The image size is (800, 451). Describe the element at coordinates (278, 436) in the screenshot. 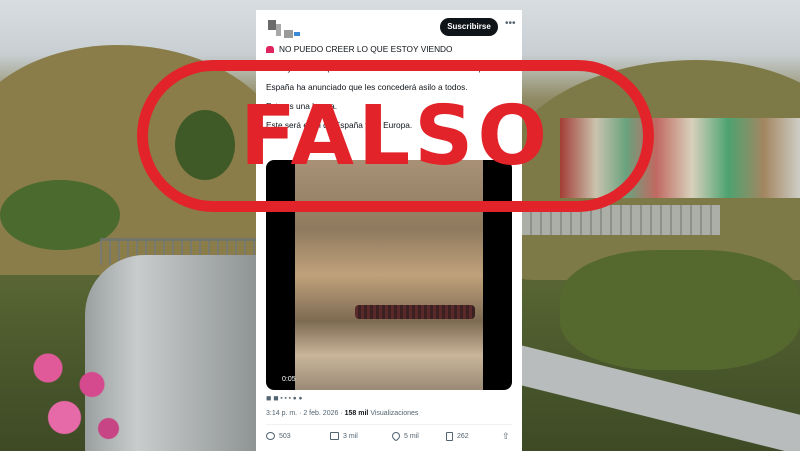

I see `reply-button: 503` at that location.